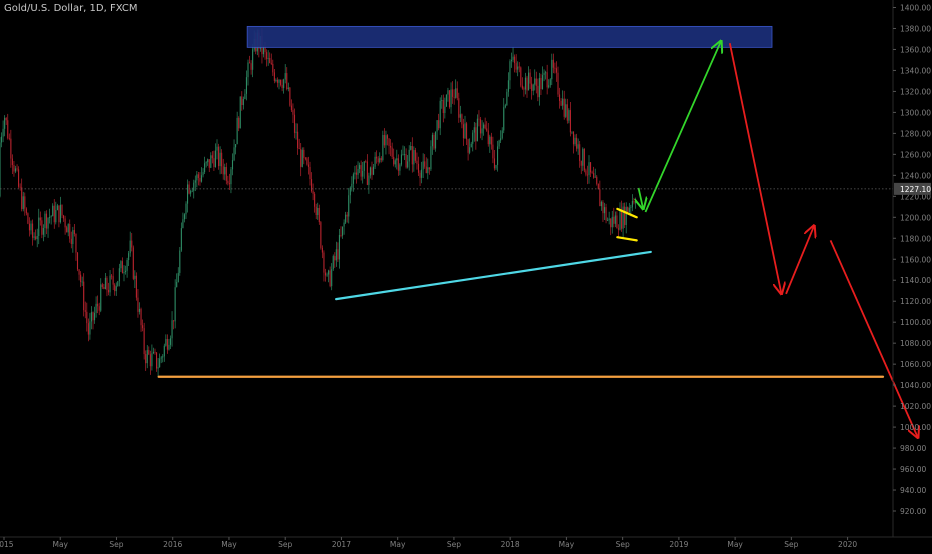 The height and width of the screenshot is (554, 932). Describe the element at coordinates (509, 36) in the screenshot. I see `resistance-zone-rect` at that location.